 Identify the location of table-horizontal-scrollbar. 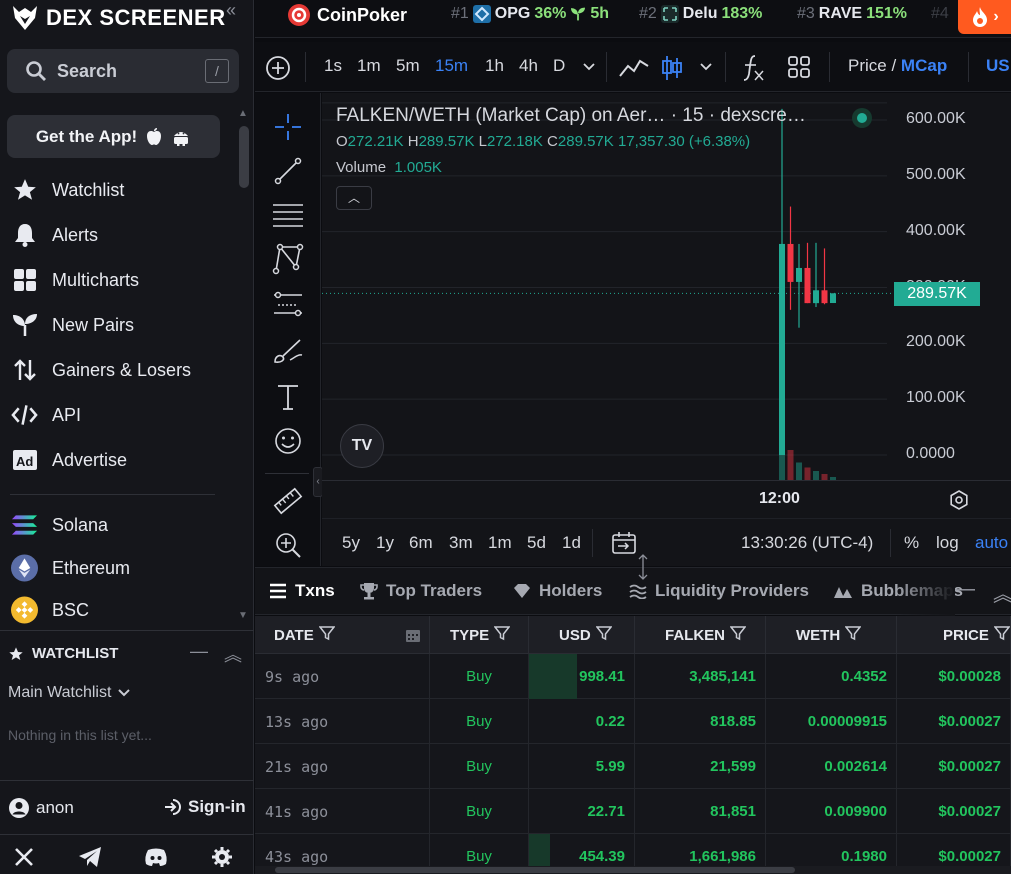
(633, 870).